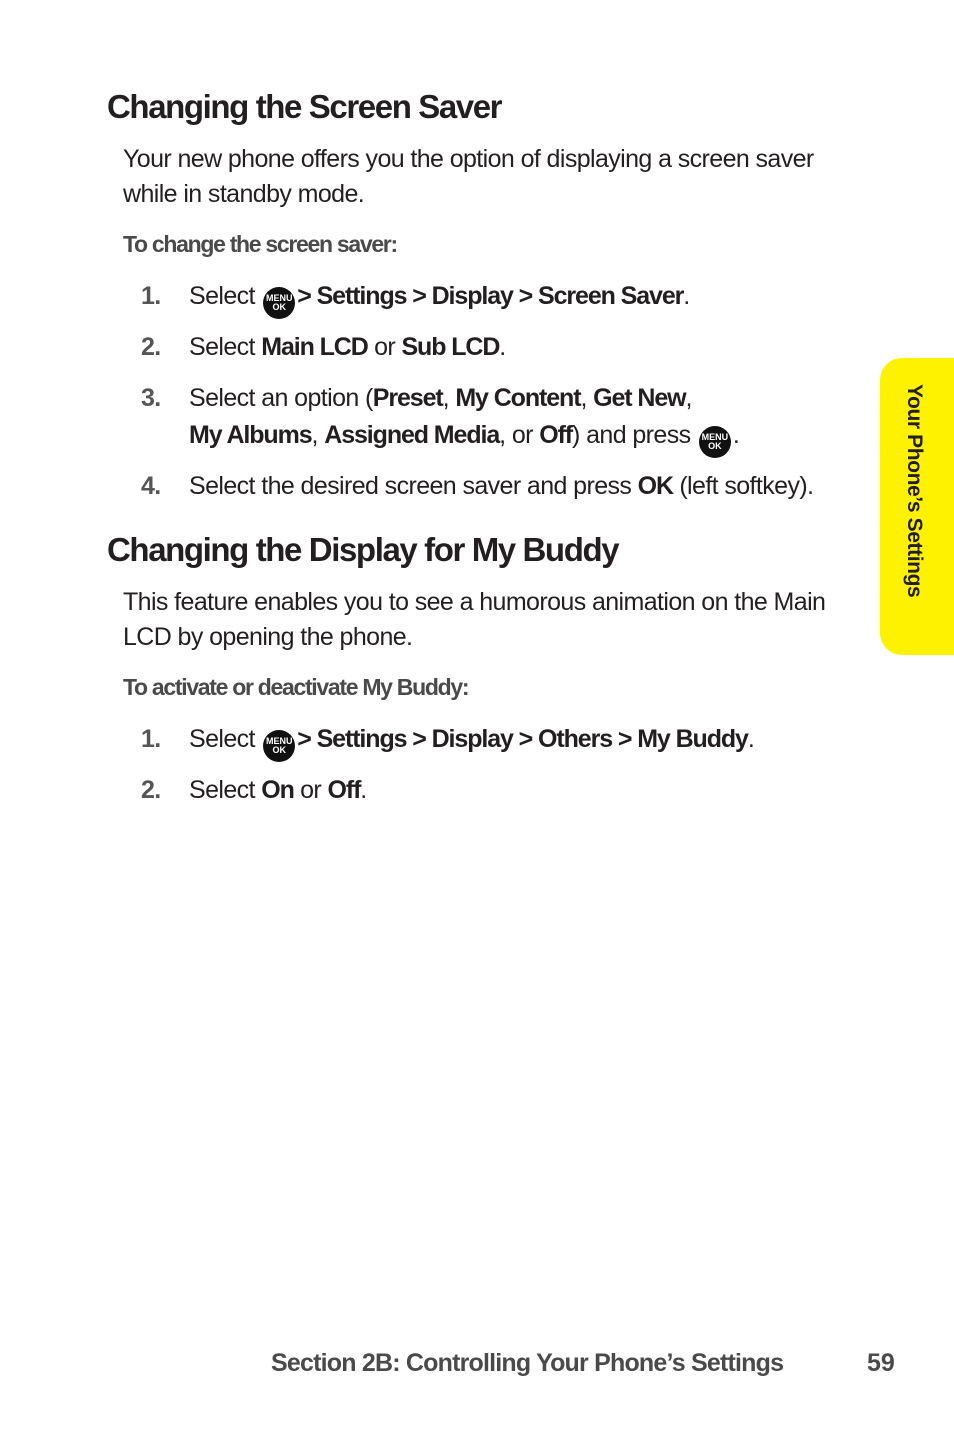  I want to click on option-main-lcd: Main LCD, so click(315, 347).